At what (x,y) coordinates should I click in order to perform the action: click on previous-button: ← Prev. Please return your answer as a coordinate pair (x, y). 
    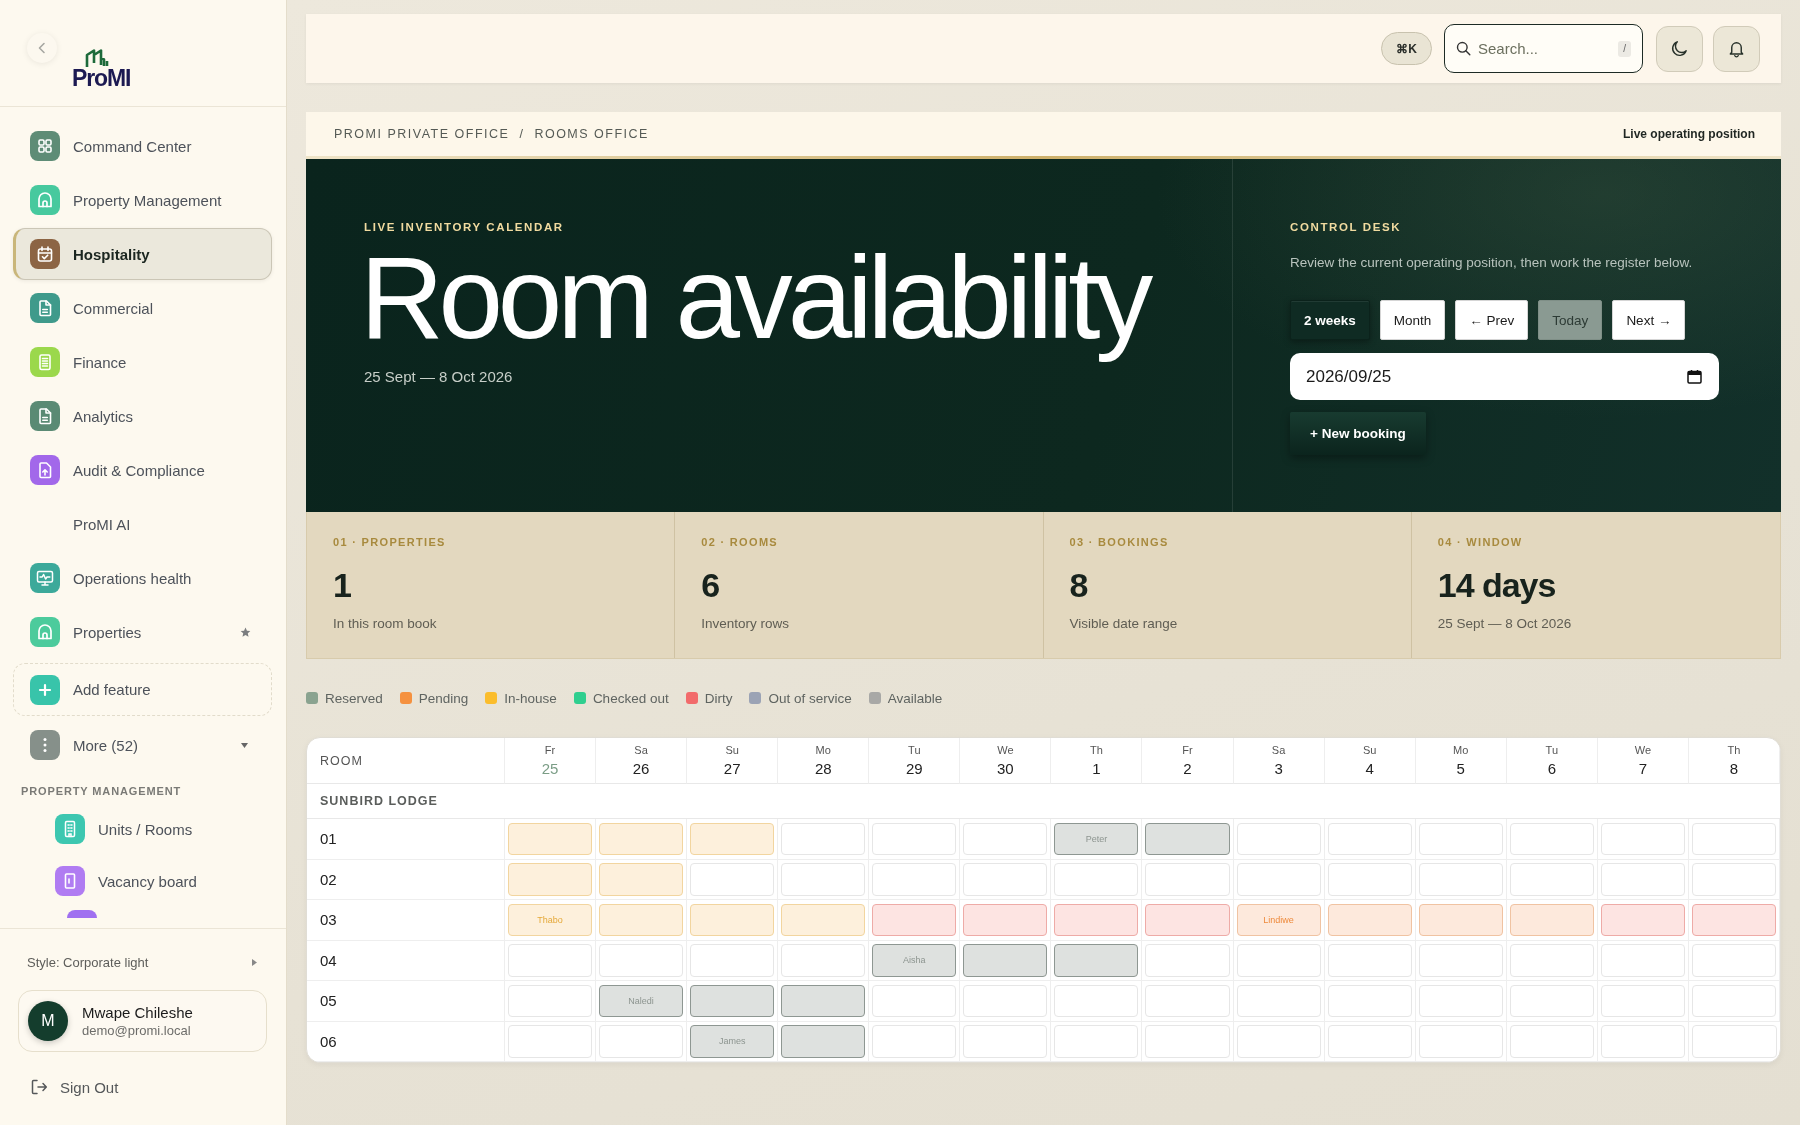
    Looking at the image, I should click on (1492, 320).